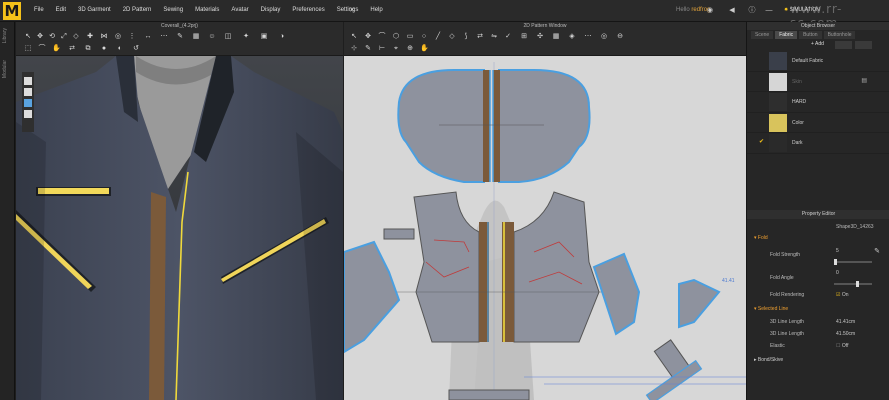 This screenshot has height=400, width=889. What do you see at coordinates (777, 346) in the screenshot?
I see `elastic-label: Elastic` at bounding box center [777, 346].